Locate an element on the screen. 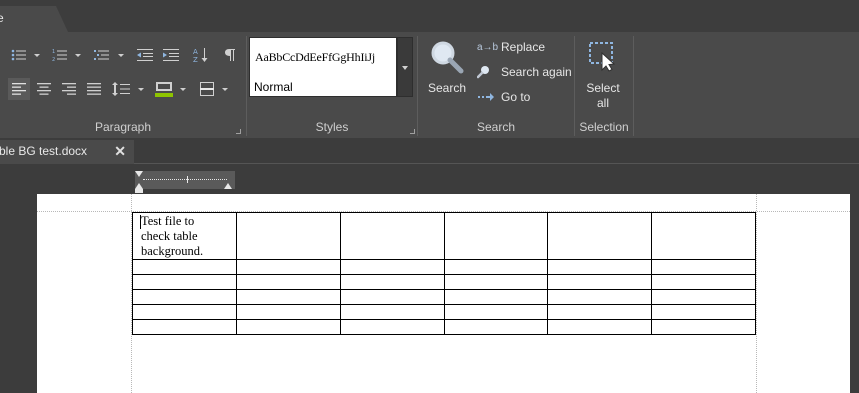 Image resolution: width=859 pixels, height=393 pixels. sort-icon: AZ is located at coordinates (201, 55).